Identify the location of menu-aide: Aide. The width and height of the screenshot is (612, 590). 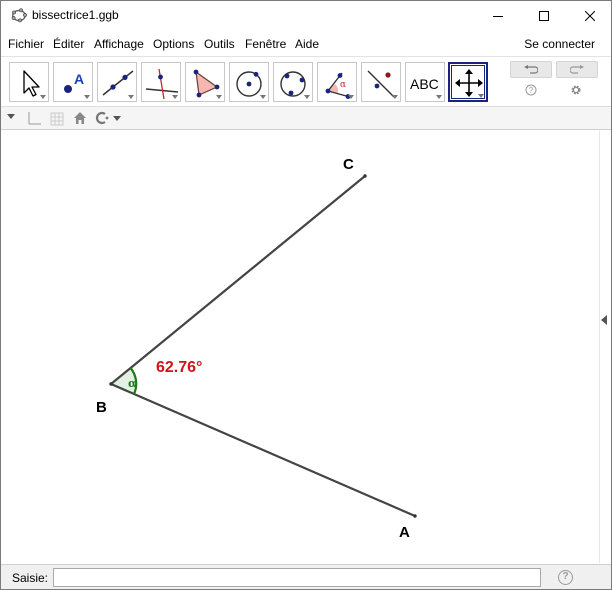
(307, 44).